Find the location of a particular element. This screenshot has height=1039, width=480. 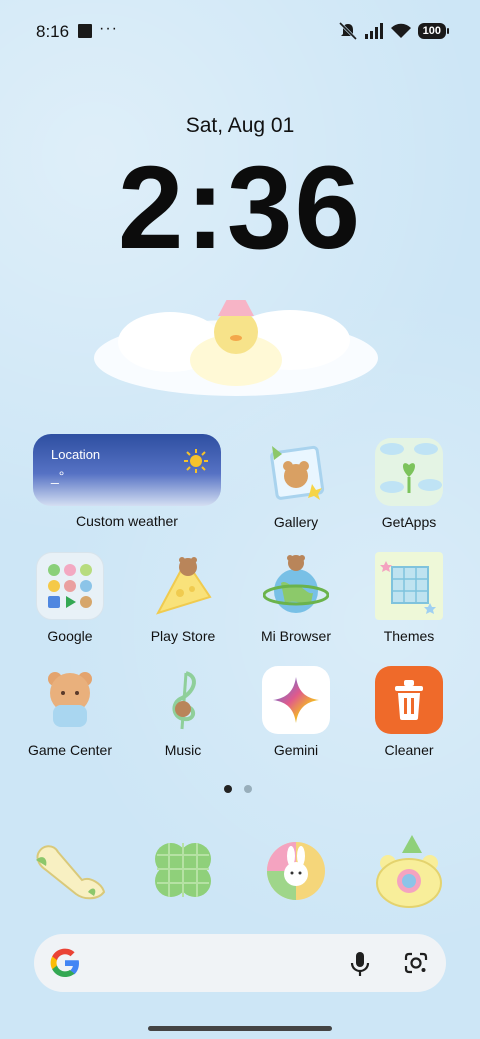

signal-icon is located at coordinates (373, 31).